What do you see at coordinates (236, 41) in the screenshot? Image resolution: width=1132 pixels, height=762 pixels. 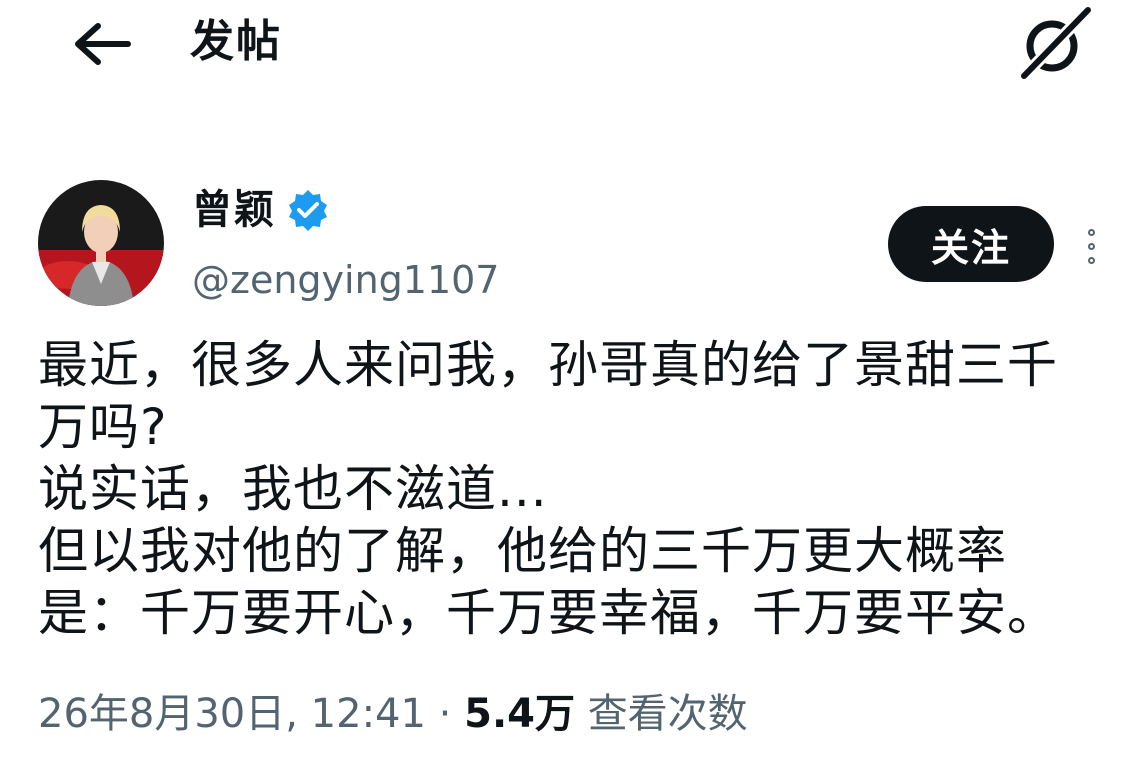 I see `page-title: 发帖` at bounding box center [236, 41].